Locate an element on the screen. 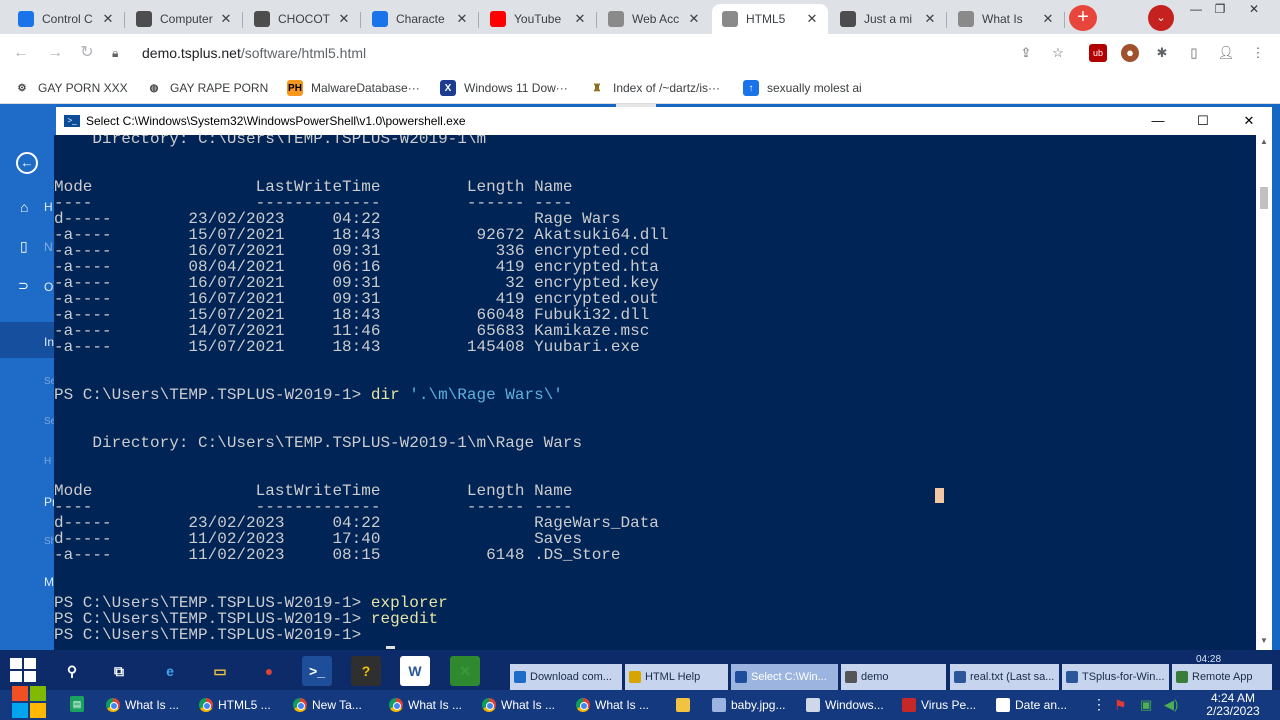 This screenshot has height=720, width=1280. share-icon: ⇪ is located at coordinates (1026, 53).